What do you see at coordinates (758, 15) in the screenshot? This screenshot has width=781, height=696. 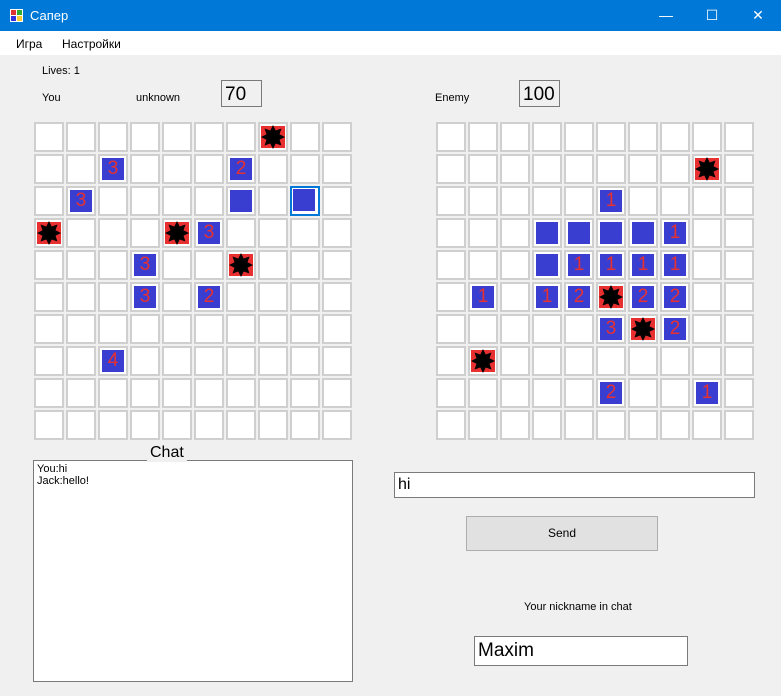 I see `close-button: ✕` at bounding box center [758, 15].